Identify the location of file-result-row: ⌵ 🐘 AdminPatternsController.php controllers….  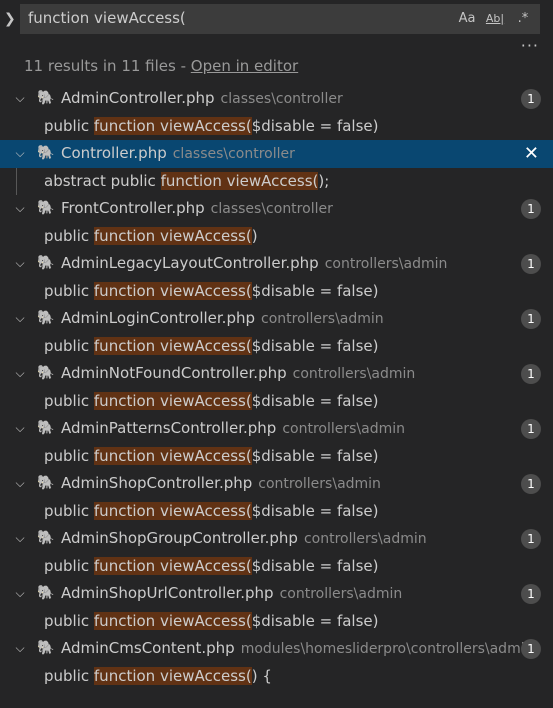
(276, 429).